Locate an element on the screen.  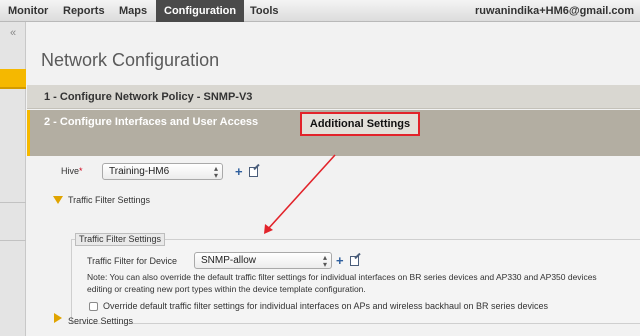
double-chevron-left-icon: « is located at coordinates (13, 33).